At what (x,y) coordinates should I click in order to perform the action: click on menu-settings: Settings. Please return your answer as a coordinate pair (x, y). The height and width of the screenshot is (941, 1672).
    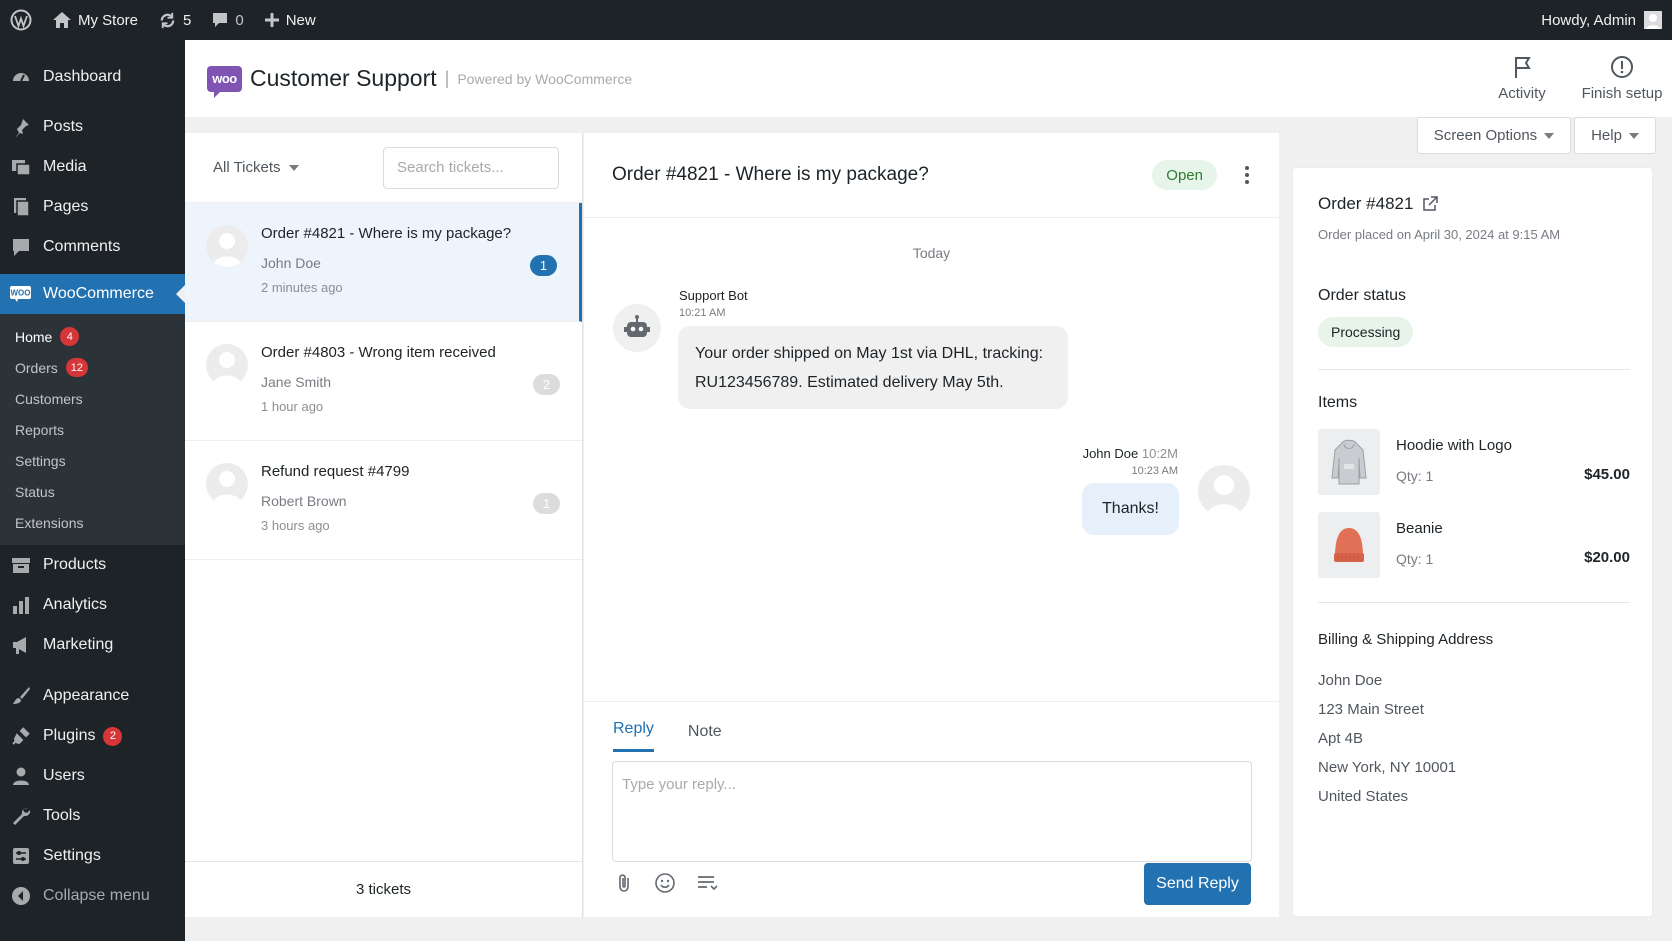
    Looking at the image, I should click on (92, 856).